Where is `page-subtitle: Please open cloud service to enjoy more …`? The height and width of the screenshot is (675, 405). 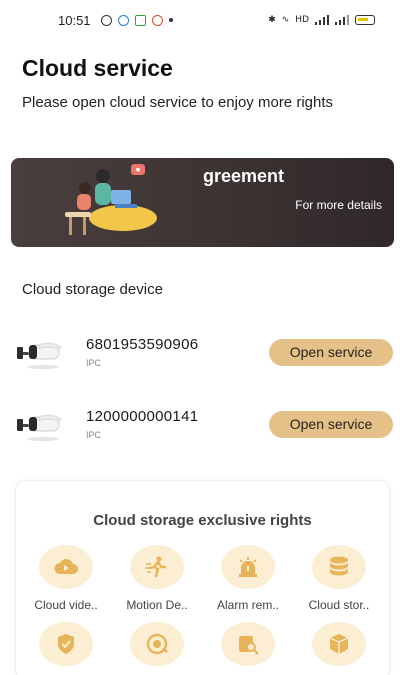
page-subtitle: Please open cloud service to enjoy more … is located at coordinates (178, 102).